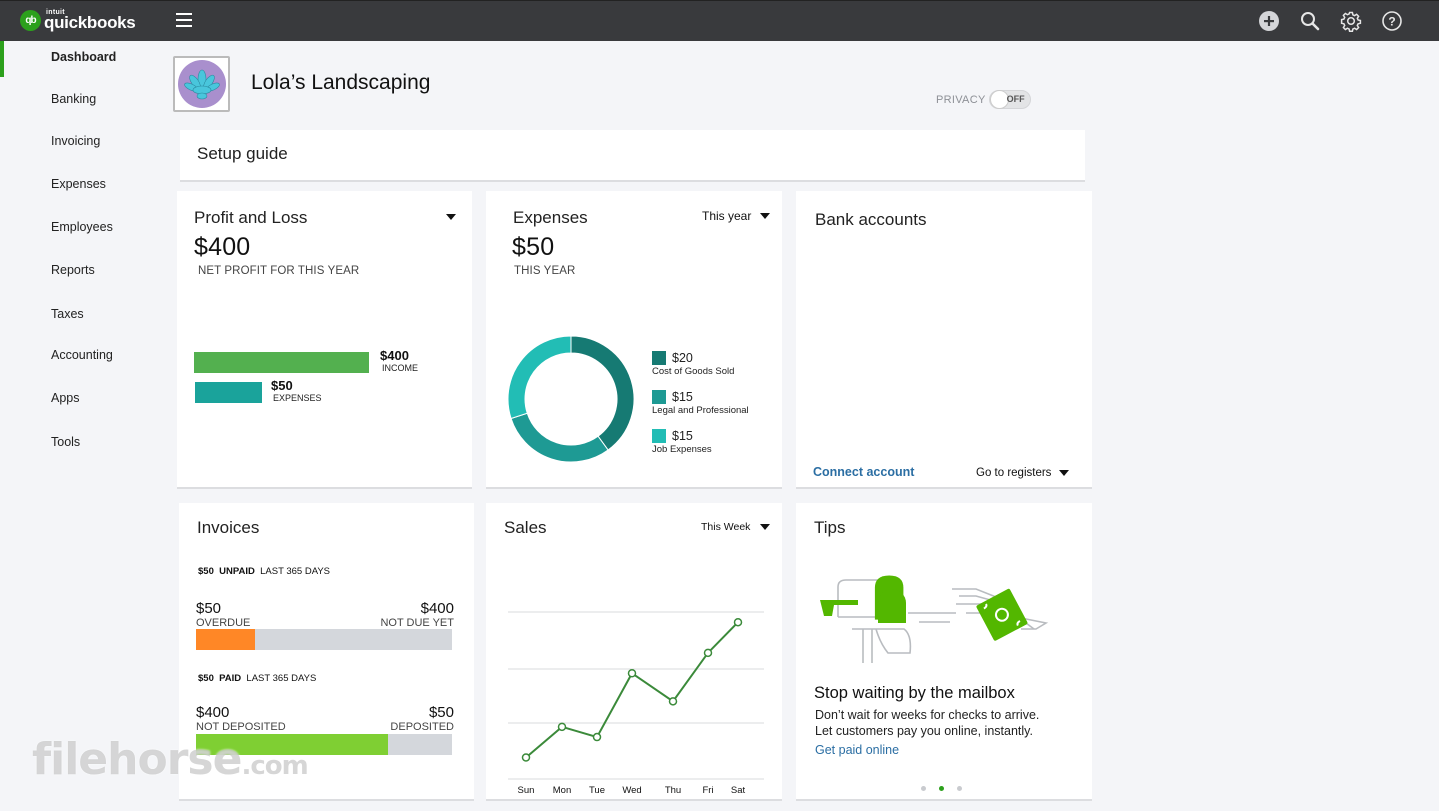 The image size is (1439, 811). I want to click on profit-loss-title: Profit and Loss, so click(250, 218).